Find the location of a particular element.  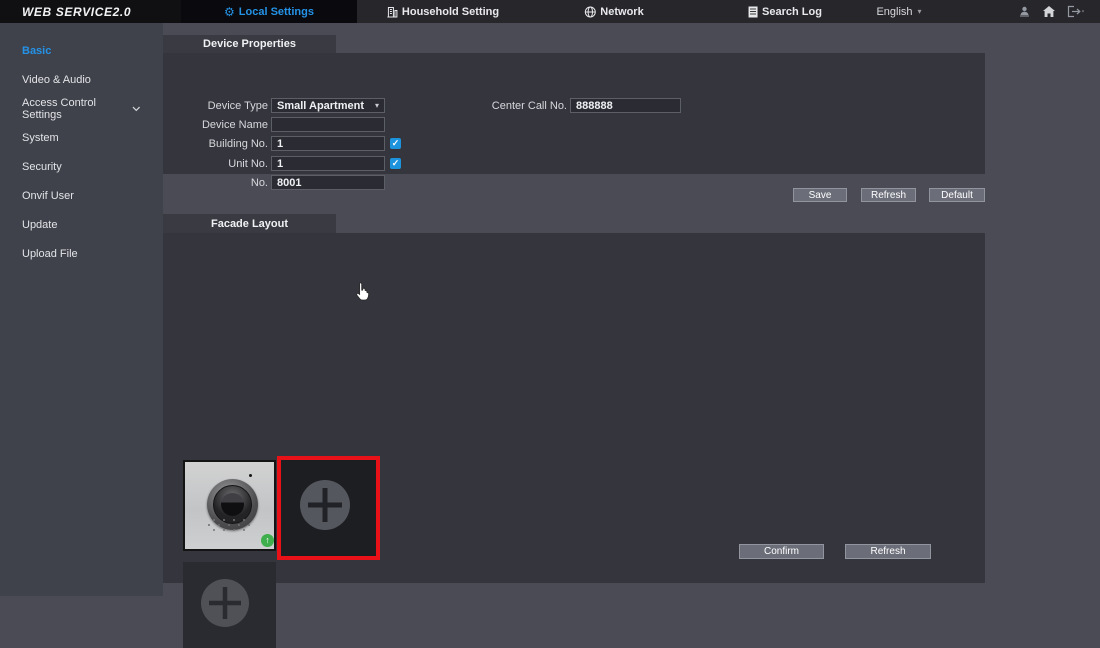

device-properties-tab: Device Properties is located at coordinates (249, 44).